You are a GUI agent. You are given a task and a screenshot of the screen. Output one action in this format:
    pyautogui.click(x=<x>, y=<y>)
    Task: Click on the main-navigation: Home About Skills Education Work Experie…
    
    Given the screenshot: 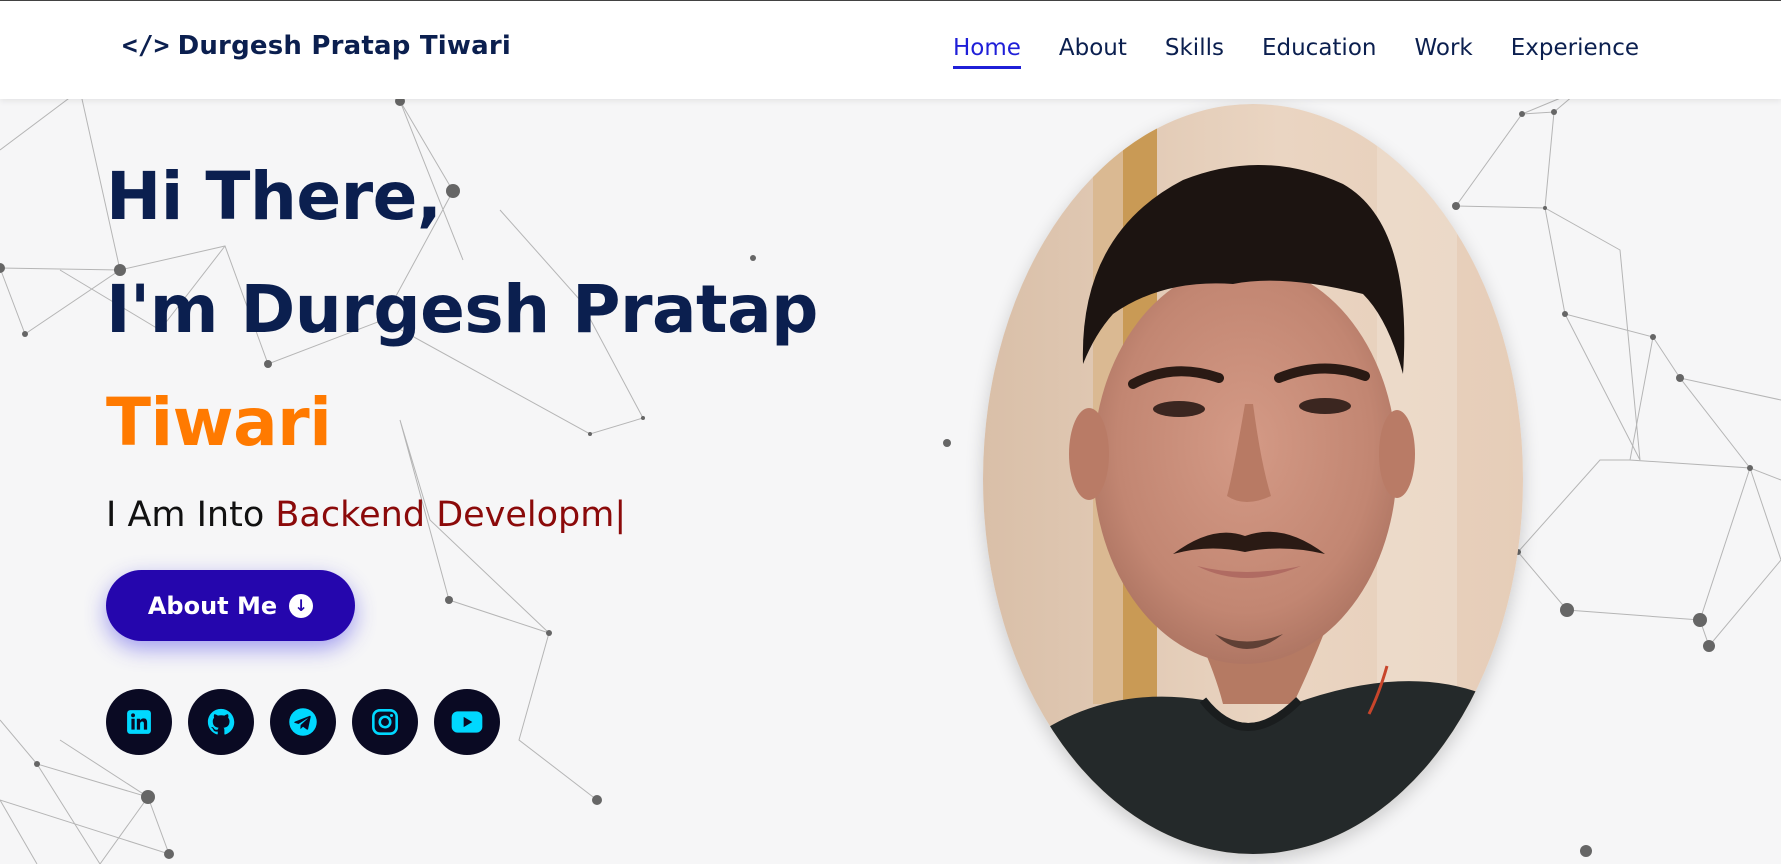 What is the action you would take?
    pyautogui.click(x=1295, y=52)
    